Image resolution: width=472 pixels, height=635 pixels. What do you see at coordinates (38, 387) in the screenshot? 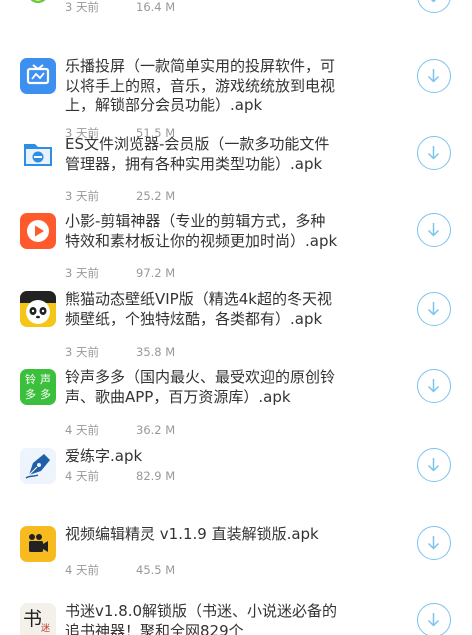
I see `ringtone-icon: 铃 声 多 多` at bounding box center [38, 387].